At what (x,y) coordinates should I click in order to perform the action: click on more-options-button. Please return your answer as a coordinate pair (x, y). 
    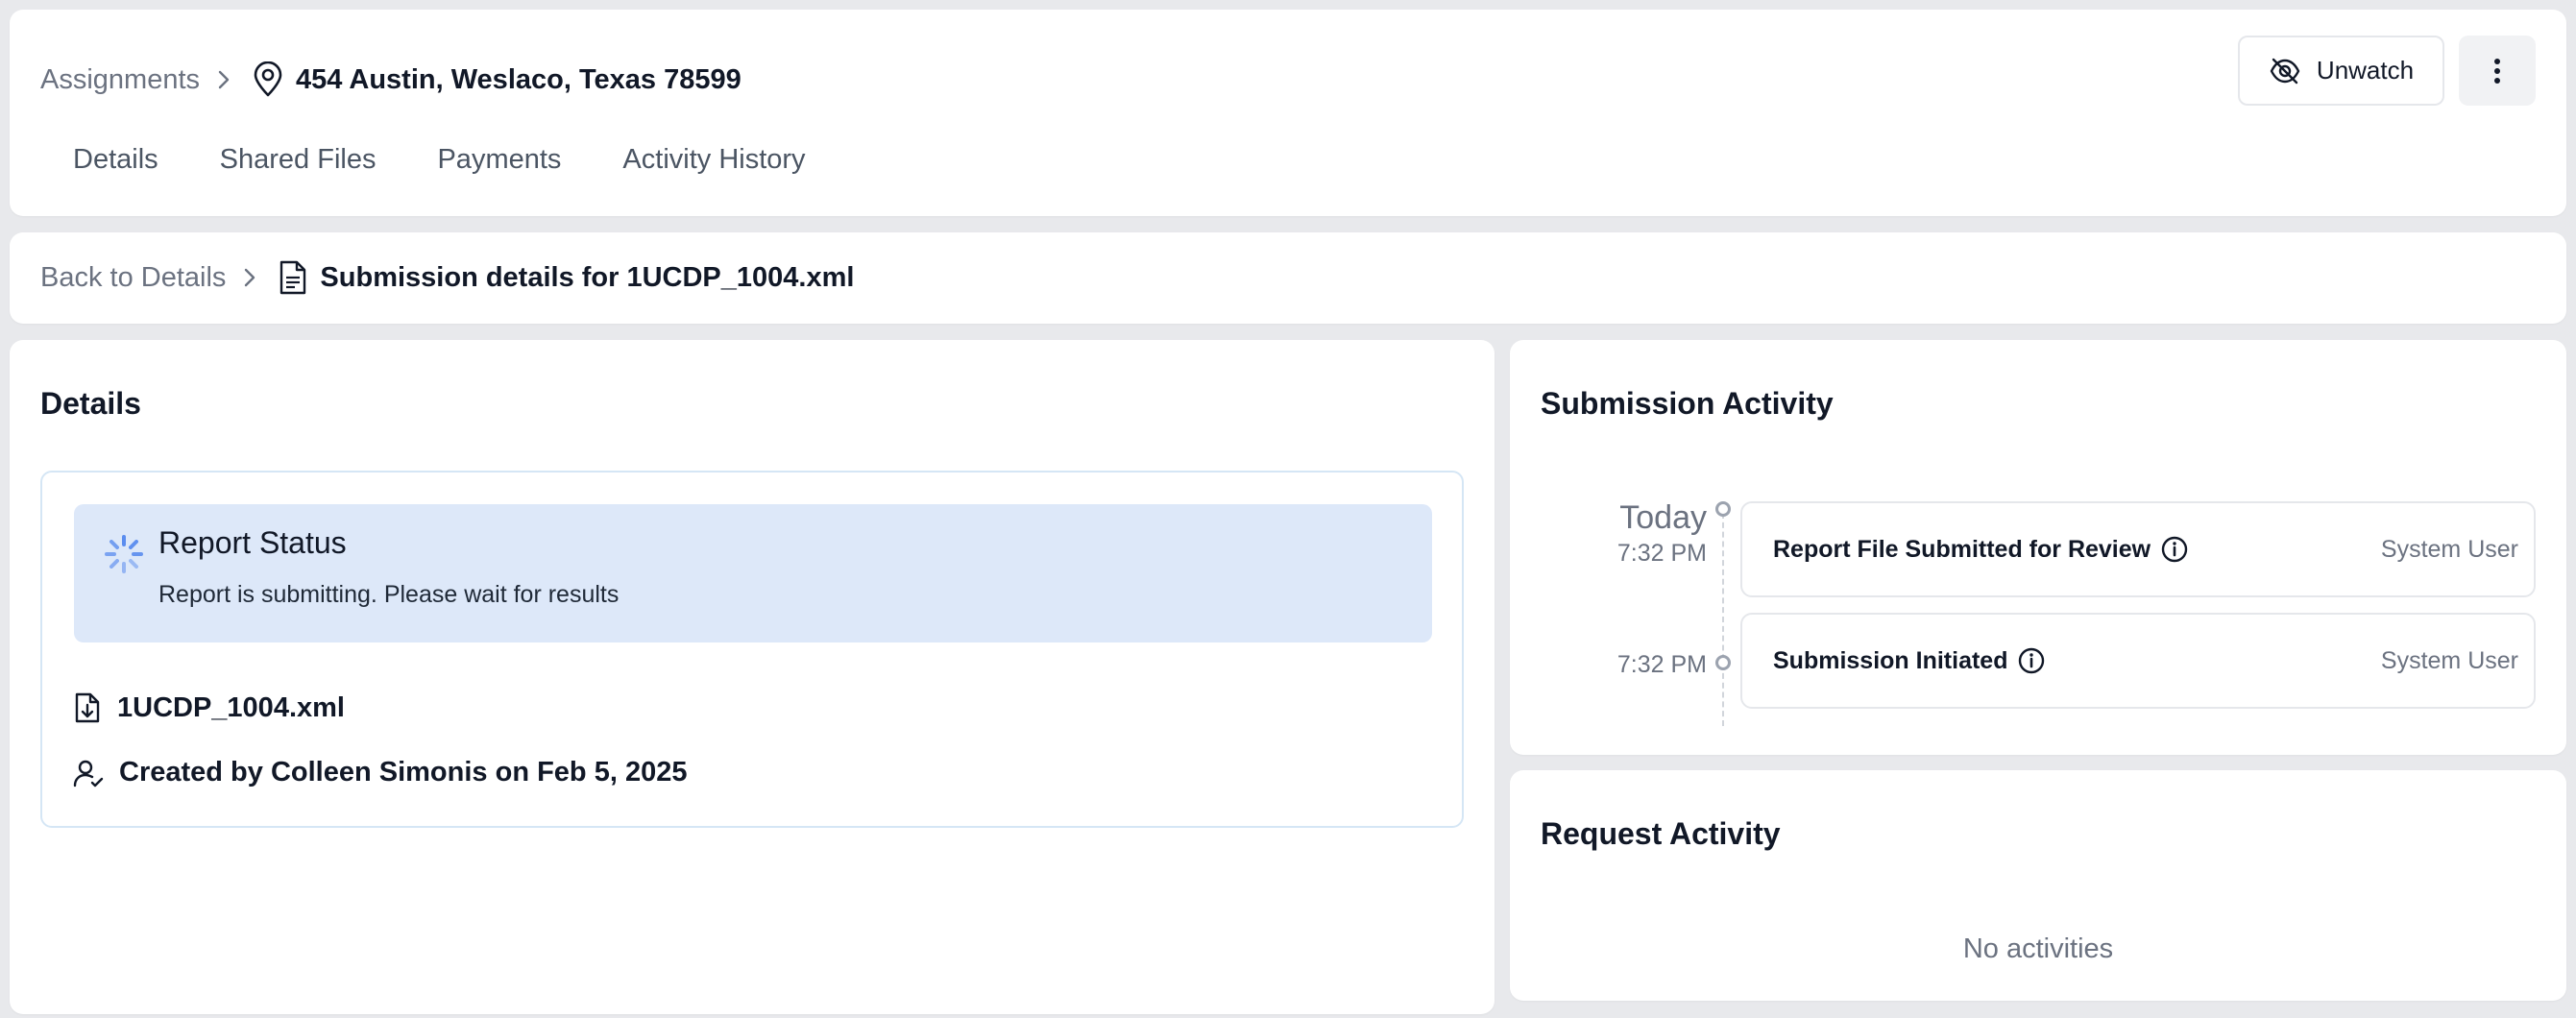
    Looking at the image, I should click on (2497, 71).